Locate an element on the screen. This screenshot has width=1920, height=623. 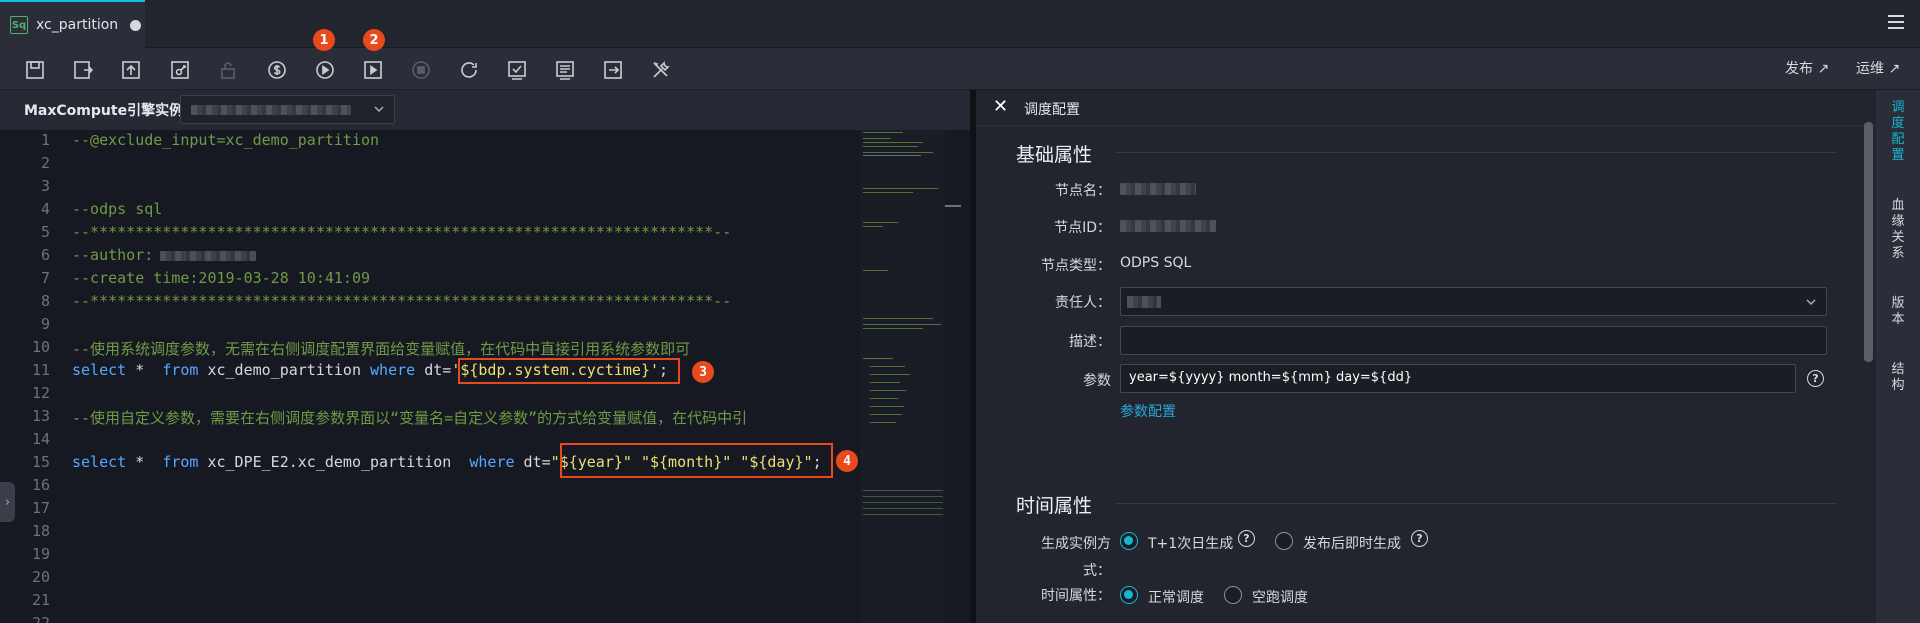
scroll-thumb is located at coordinates (953, 206).